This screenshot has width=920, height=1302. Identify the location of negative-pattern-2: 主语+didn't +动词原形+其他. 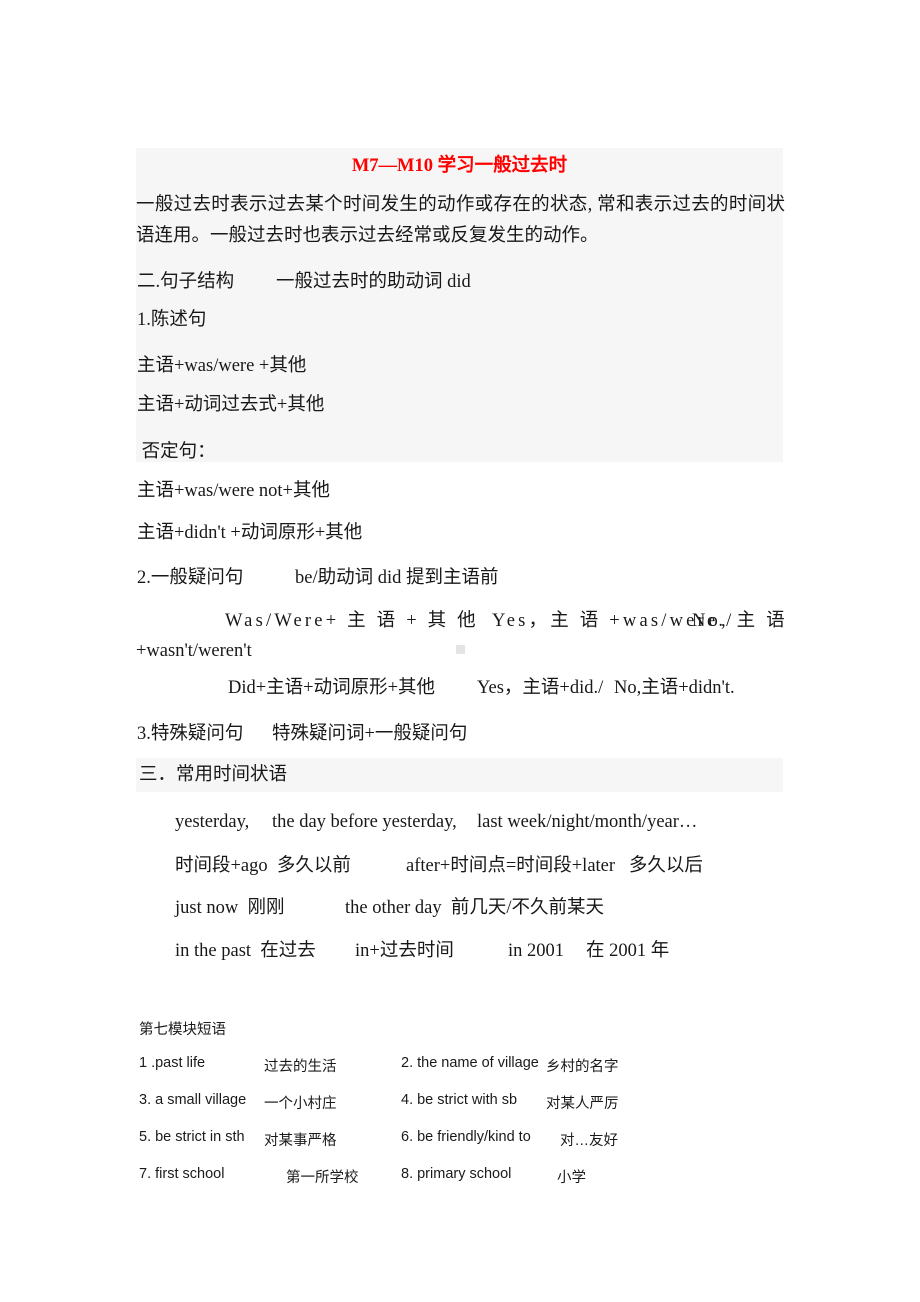
(250, 533).